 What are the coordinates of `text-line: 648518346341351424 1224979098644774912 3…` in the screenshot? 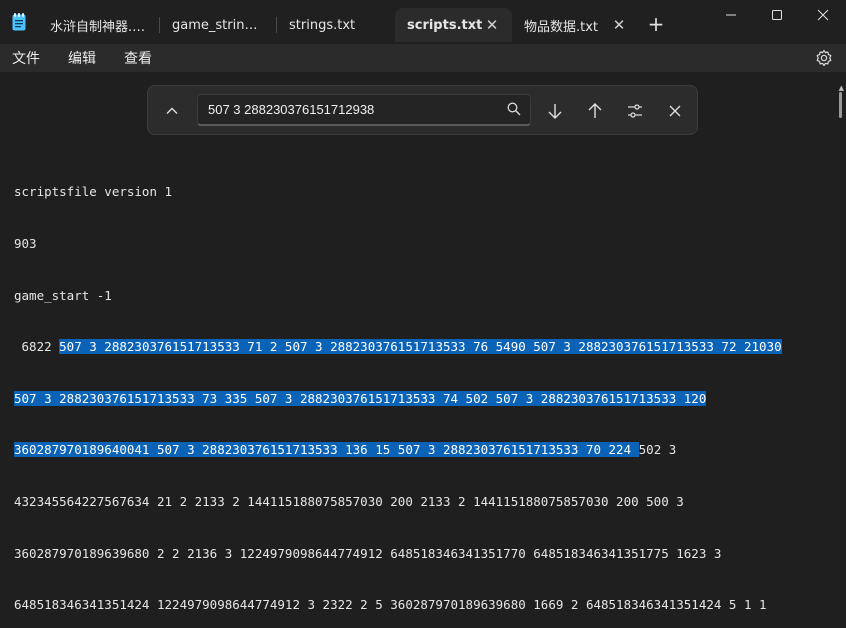 It's located at (390, 605).